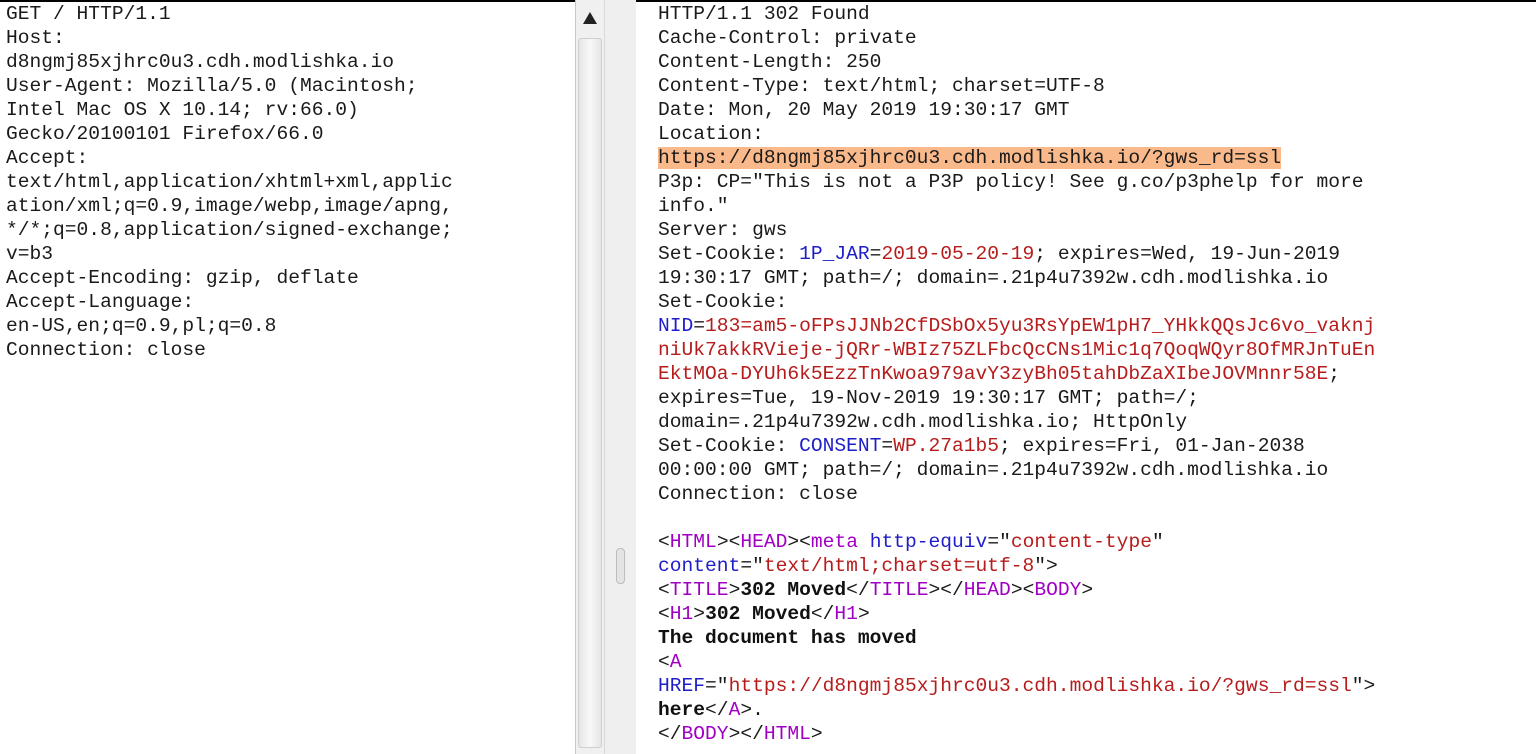 This screenshot has width=1536, height=754. Describe the element at coordinates (229, 230) in the screenshot. I see `request-line: */*;q=0.8,application/signed-exchange;` at that location.